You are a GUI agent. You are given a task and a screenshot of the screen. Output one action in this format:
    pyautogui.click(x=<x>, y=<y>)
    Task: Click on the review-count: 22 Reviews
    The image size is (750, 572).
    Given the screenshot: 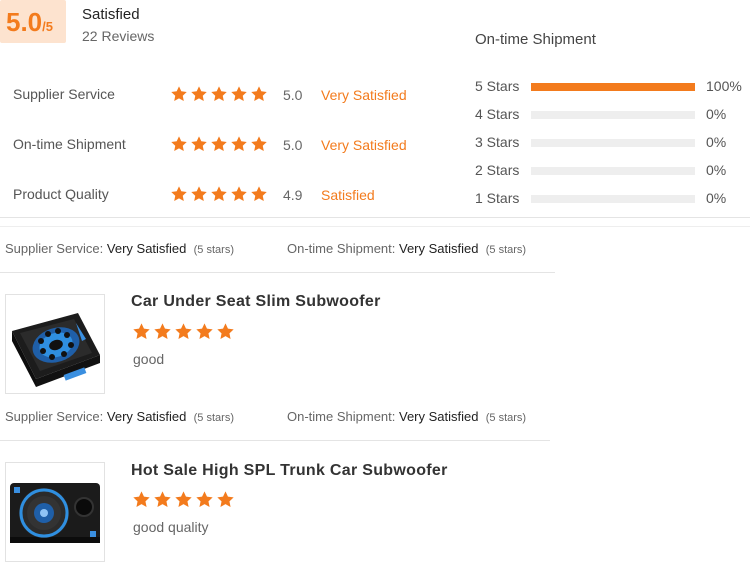 What is the action you would take?
    pyautogui.click(x=118, y=36)
    